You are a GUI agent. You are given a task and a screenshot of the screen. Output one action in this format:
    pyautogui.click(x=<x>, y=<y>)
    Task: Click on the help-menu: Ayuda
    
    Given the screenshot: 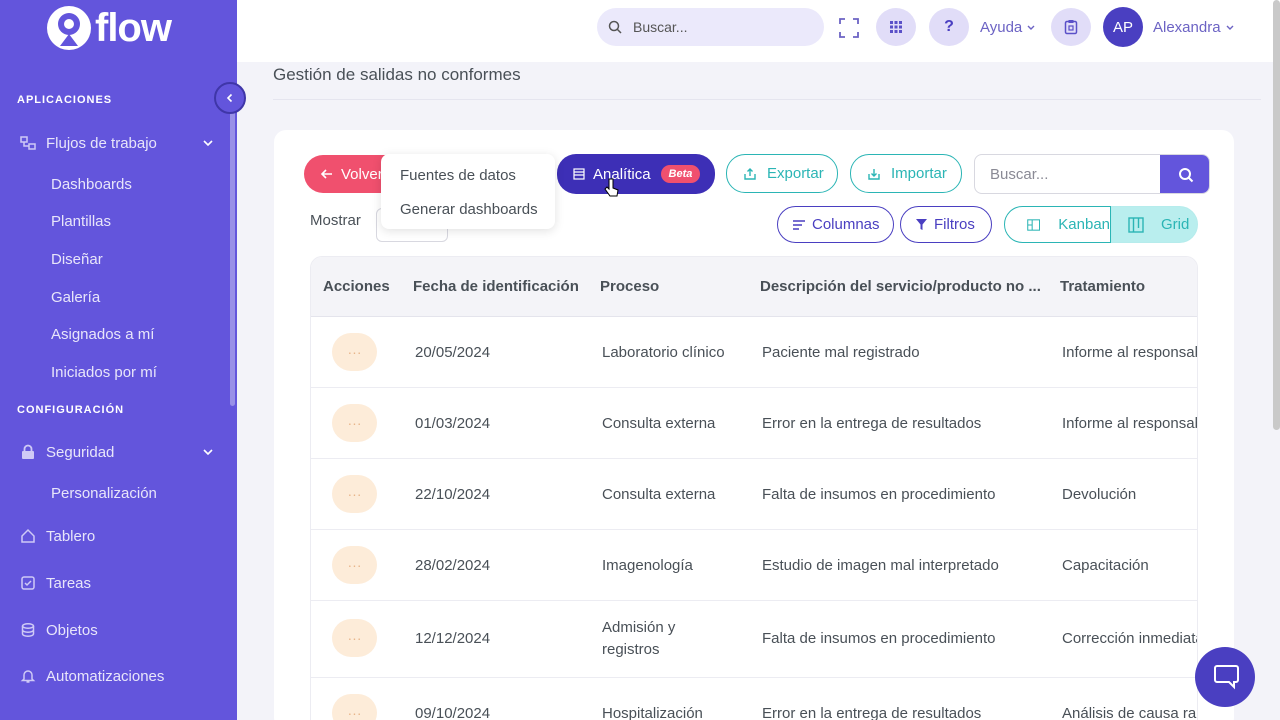 What is the action you would take?
    pyautogui.click(x=1008, y=27)
    